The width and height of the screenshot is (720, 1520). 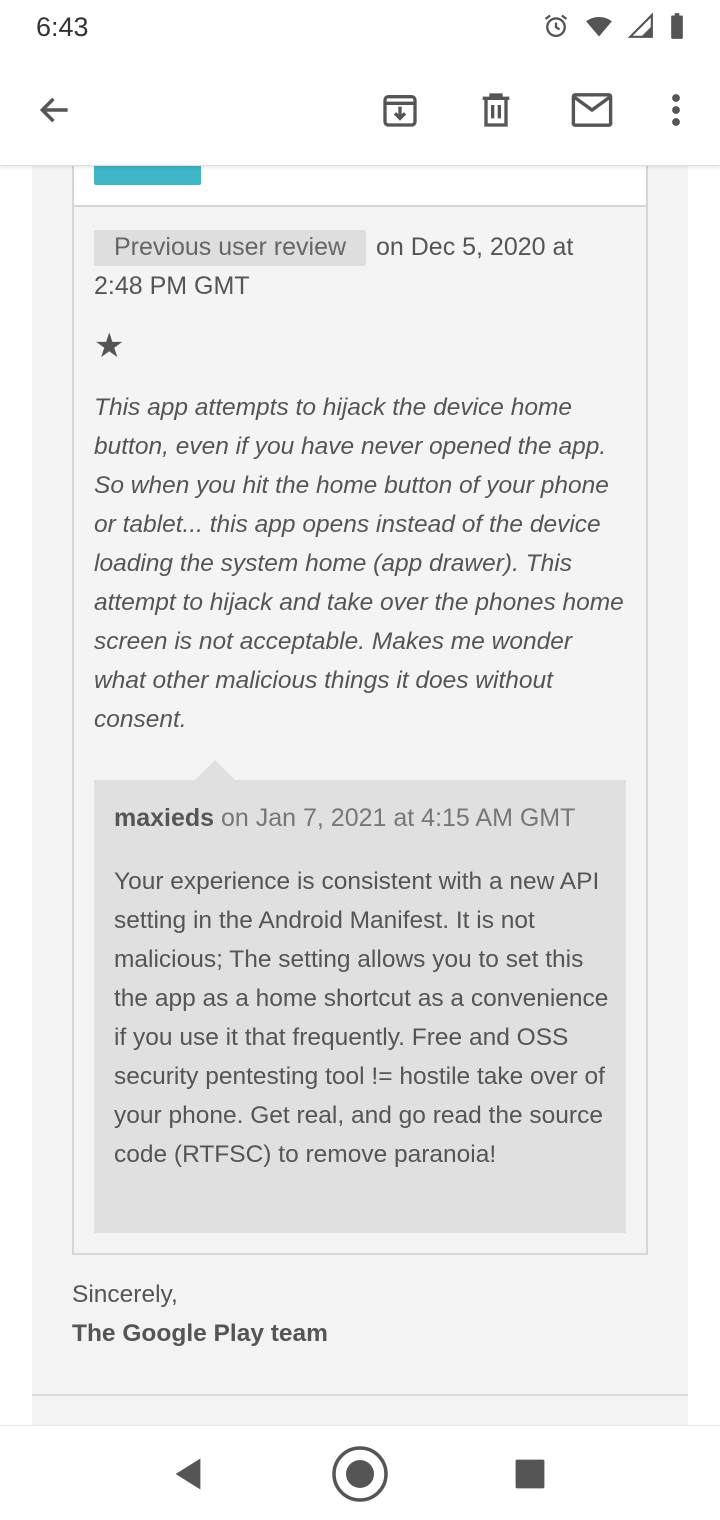 I want to click on divider, so click(x=360, y=1395).